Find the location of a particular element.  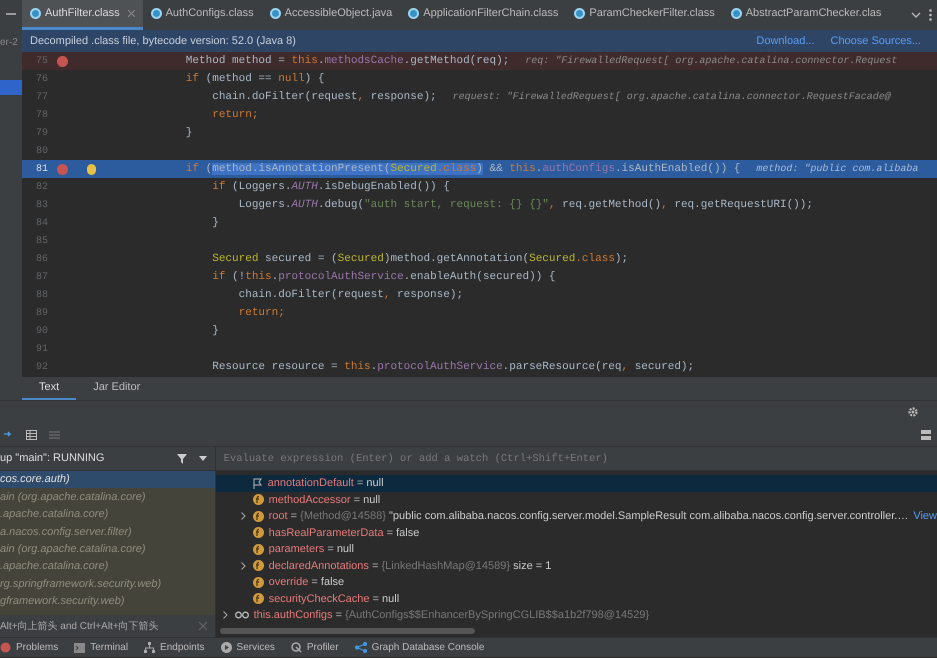

variable-row: securityCheckCache = null is located at coordinates (576, 598).